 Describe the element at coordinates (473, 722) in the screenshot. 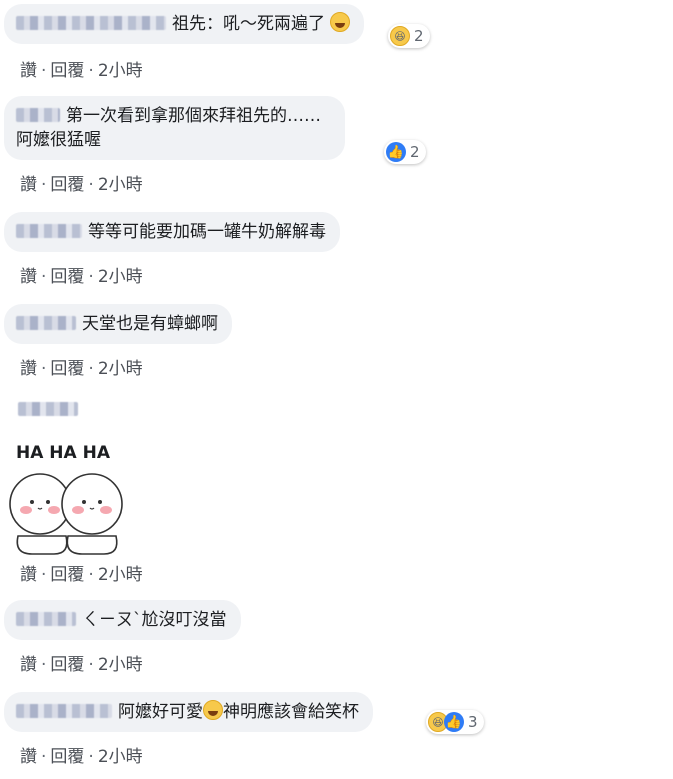

I see `reaction-count: 3` at that location.